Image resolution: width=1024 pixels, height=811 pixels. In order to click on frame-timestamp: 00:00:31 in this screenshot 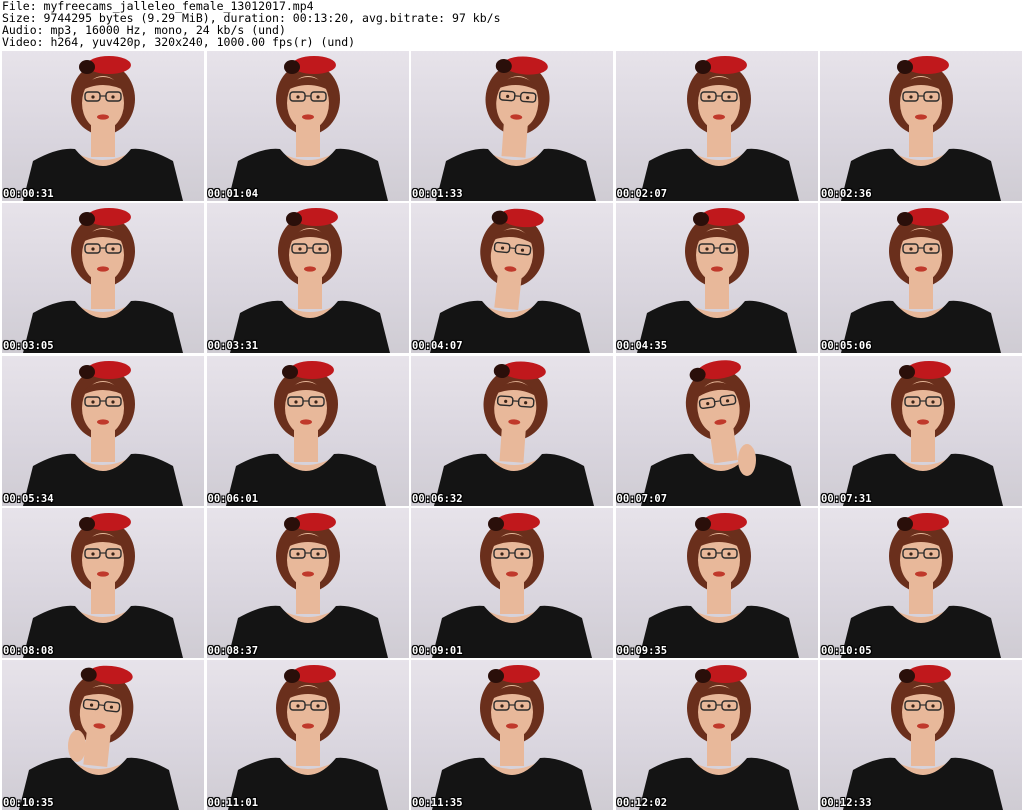, I will do `click(28, 194)`.